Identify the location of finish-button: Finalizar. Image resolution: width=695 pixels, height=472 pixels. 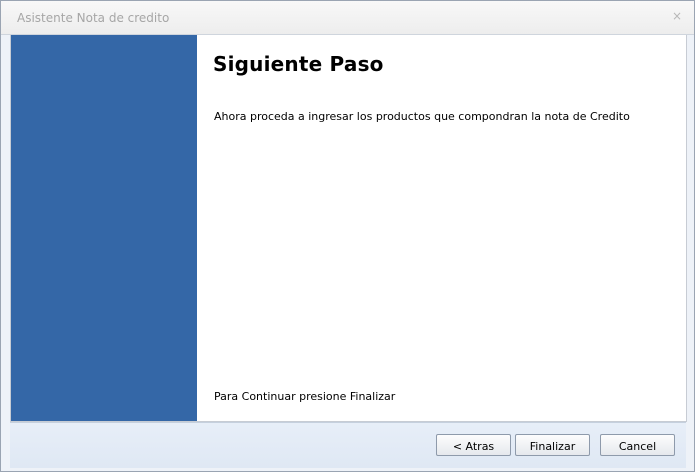
(552, 445).